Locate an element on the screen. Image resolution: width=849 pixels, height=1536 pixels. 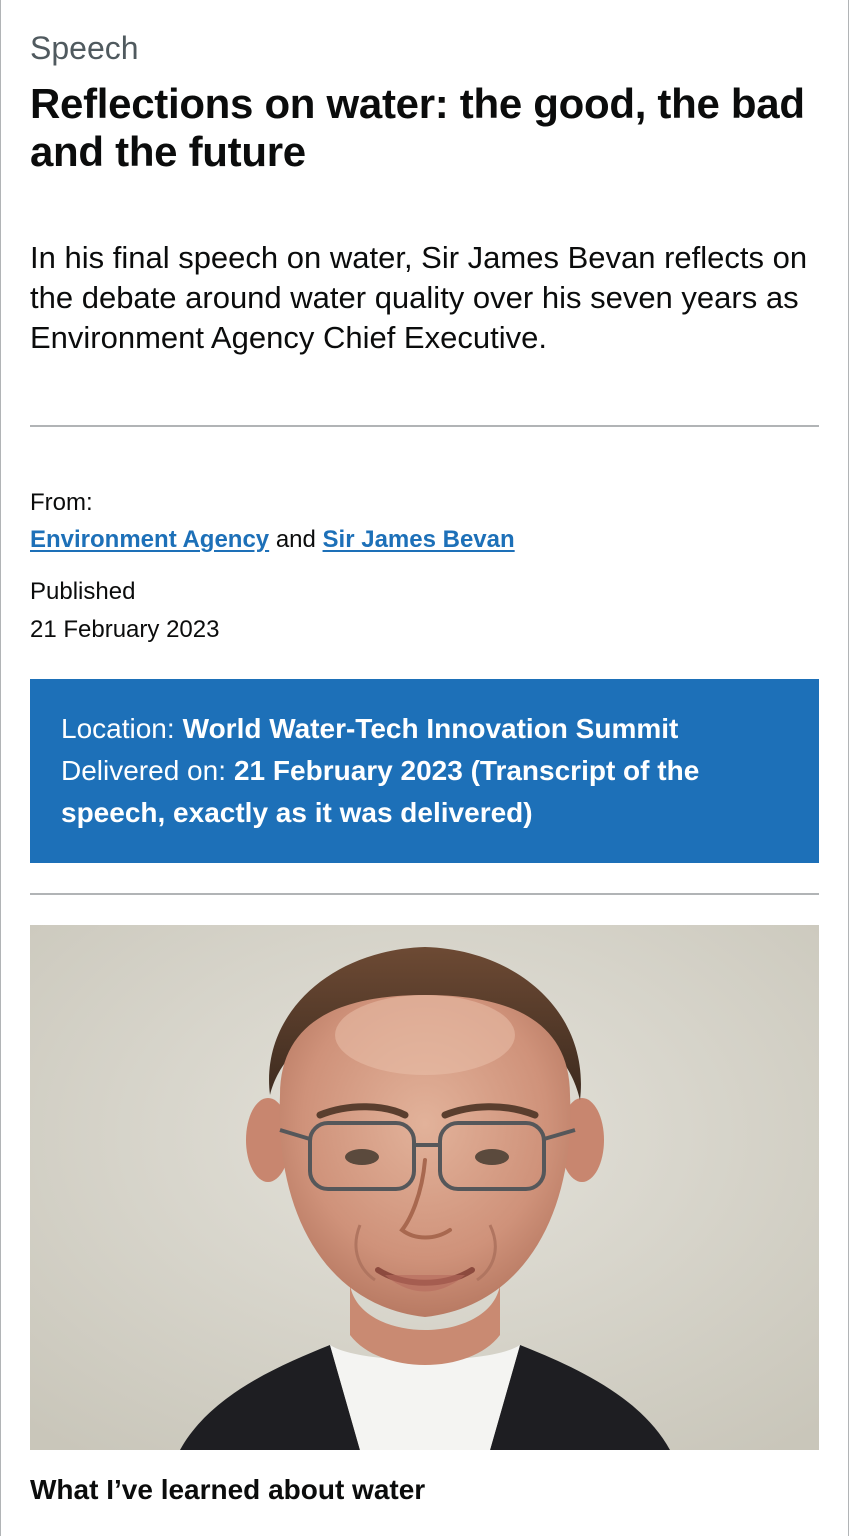
delivered-label: Delivered on: is located at coordinates (143, 770).